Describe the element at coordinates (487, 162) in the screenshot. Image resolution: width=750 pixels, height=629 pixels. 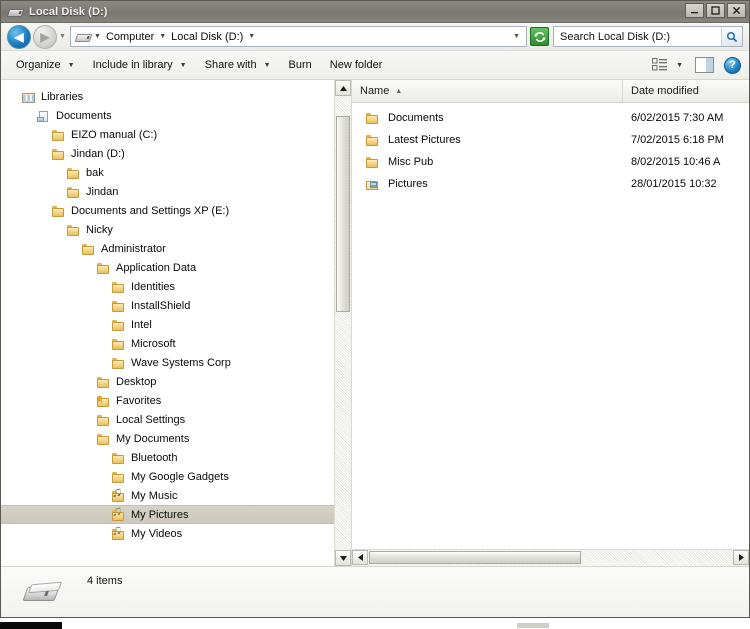
I see `file-name-cell: Misc Pub` at that location.